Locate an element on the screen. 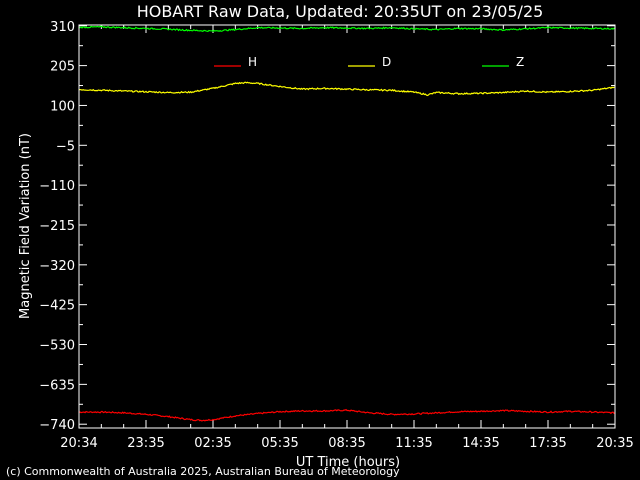  series-d-line is located at coordinates (347, 89).